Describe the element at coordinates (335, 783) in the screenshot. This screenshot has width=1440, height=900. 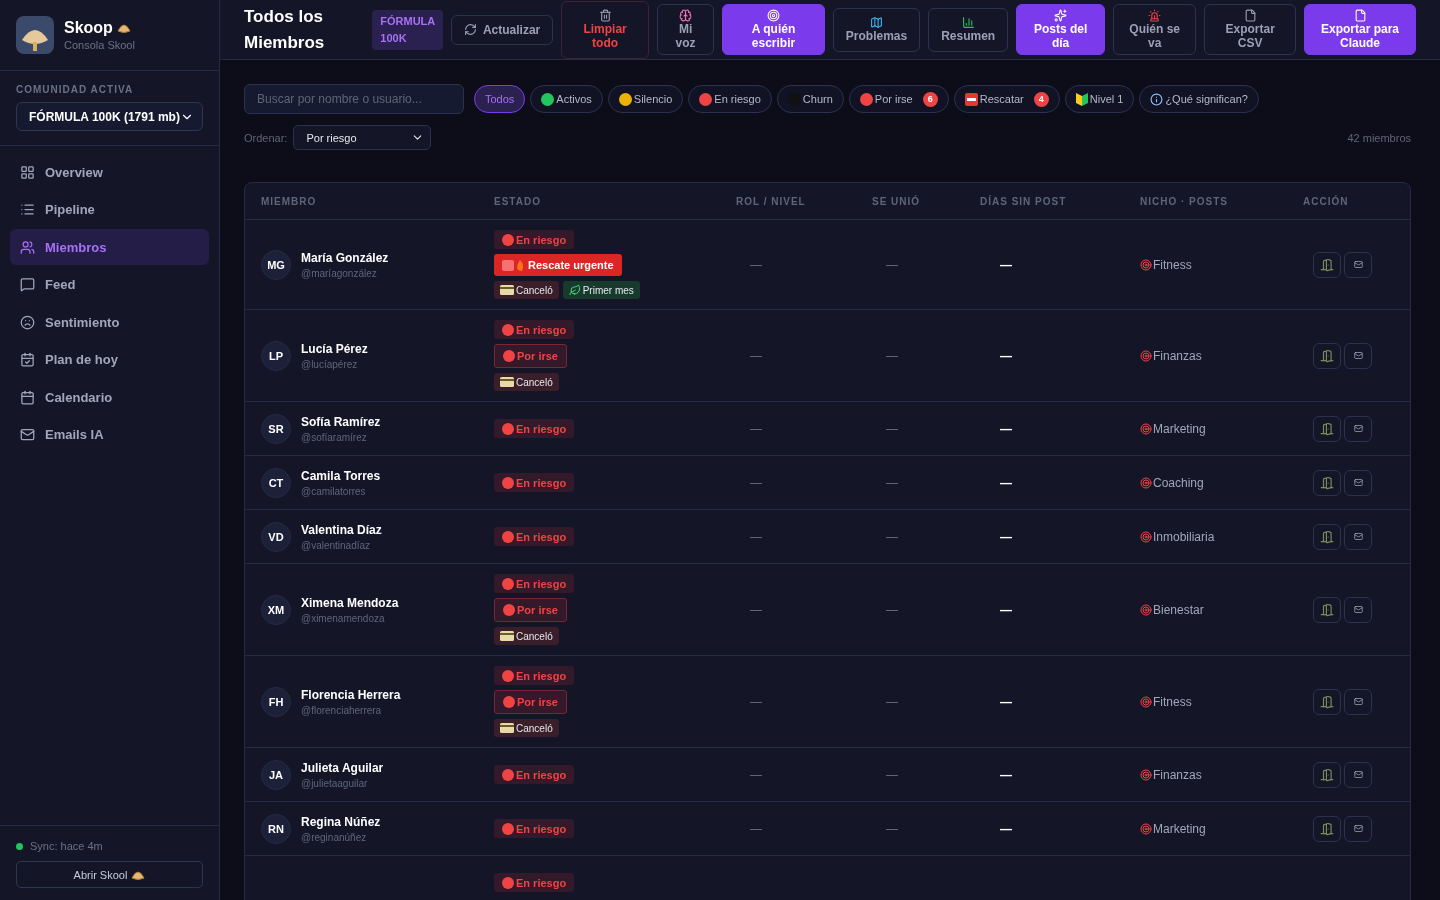
I see `member-handle: @julietaaguilar` at that location.